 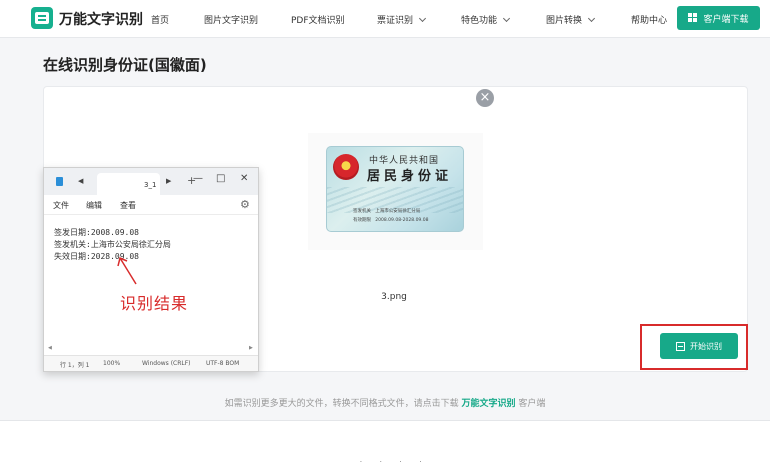 What do you see at coordinates (151, 205) in the screenshot?
I see `notepad-menubar: 文件 编辑 查看 ⚙` at bounding box center [151, 205].